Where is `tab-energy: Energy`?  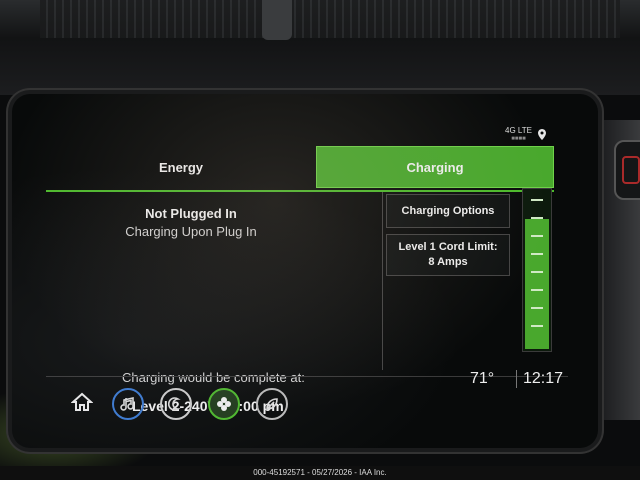 tab-energy: Energy is located at coordinates (181, 167).